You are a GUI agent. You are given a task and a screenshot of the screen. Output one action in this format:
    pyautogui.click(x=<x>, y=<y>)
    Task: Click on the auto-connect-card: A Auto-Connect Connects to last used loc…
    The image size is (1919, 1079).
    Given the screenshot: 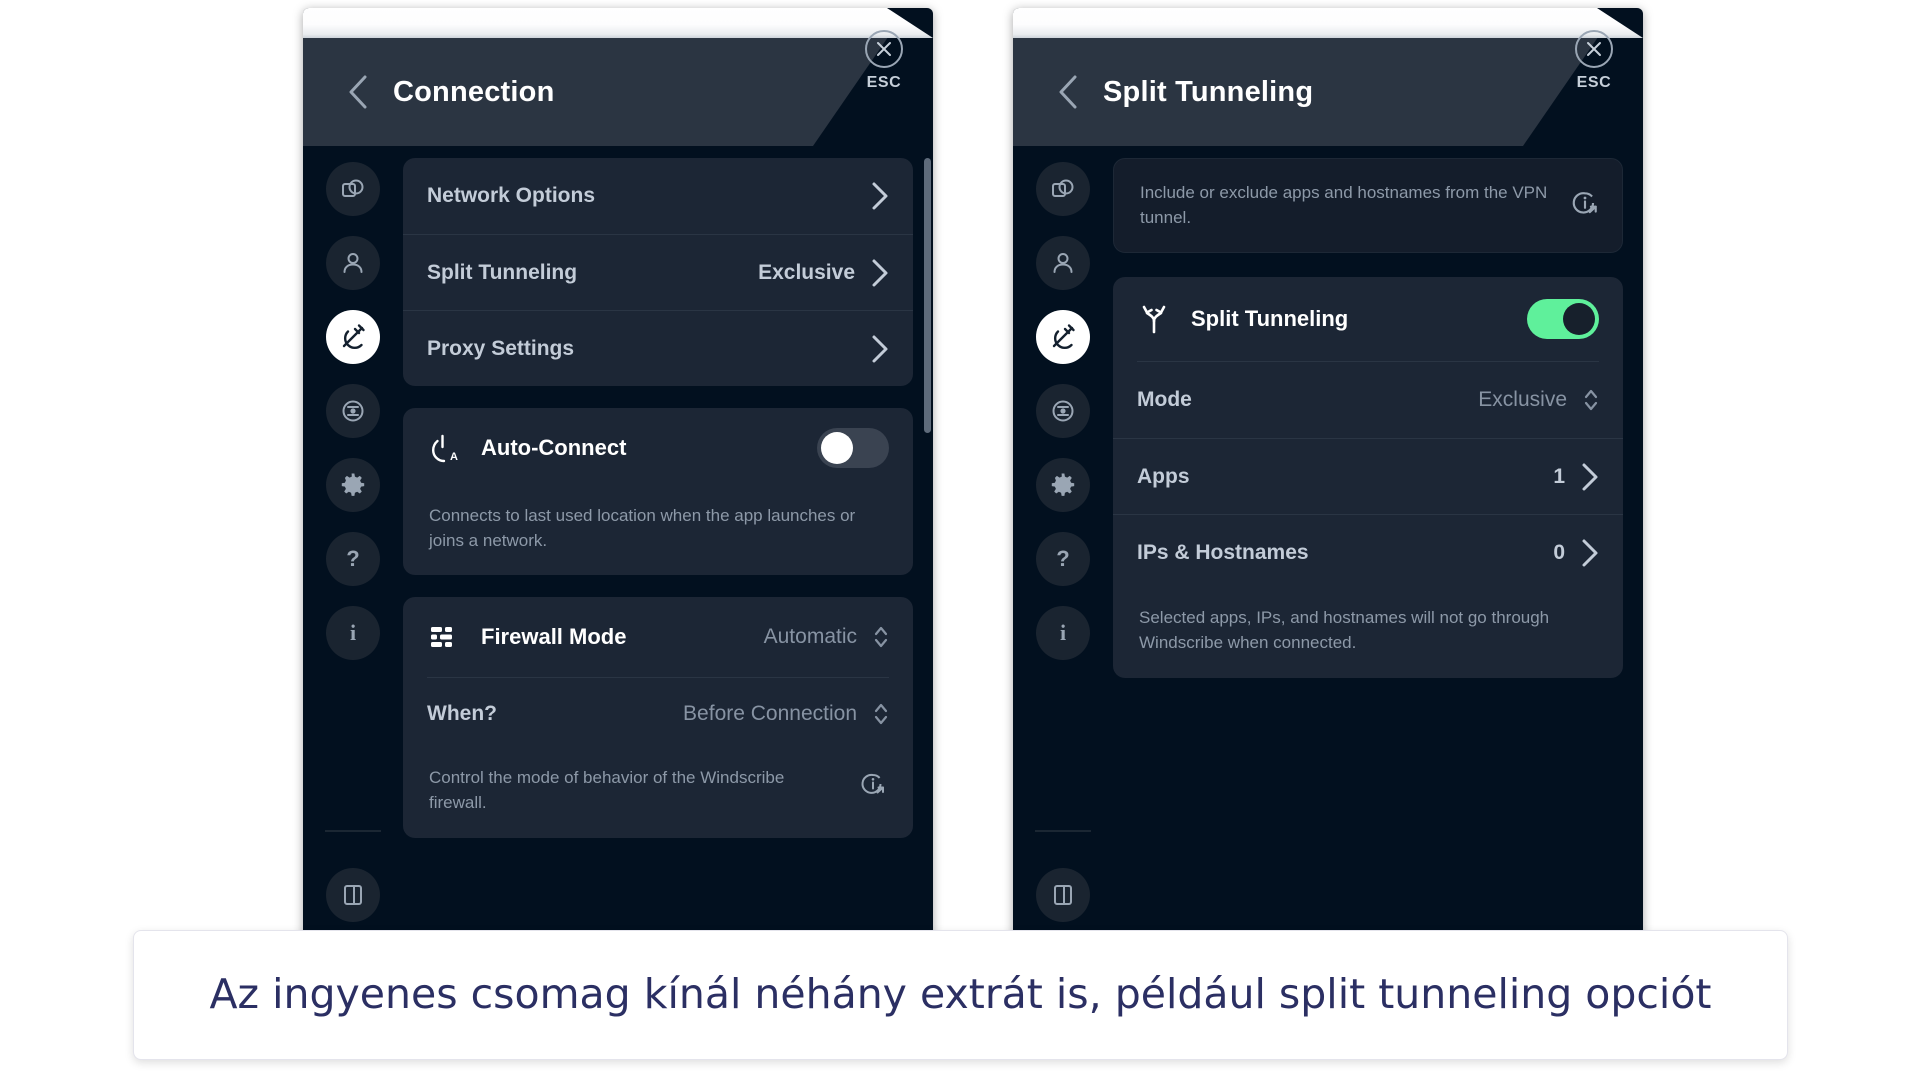 What is the action you would take?
    pyautogui.click(x=658, y=492)
    